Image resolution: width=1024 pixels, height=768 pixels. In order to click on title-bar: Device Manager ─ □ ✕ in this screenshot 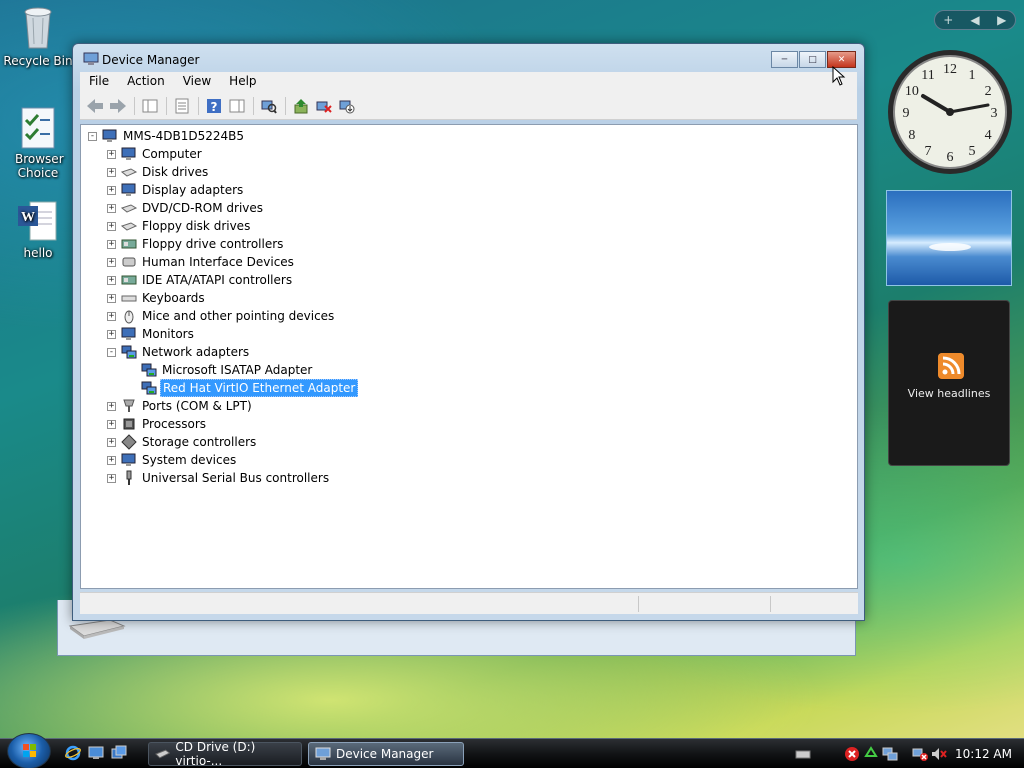, I will do `click(468, 58)`.